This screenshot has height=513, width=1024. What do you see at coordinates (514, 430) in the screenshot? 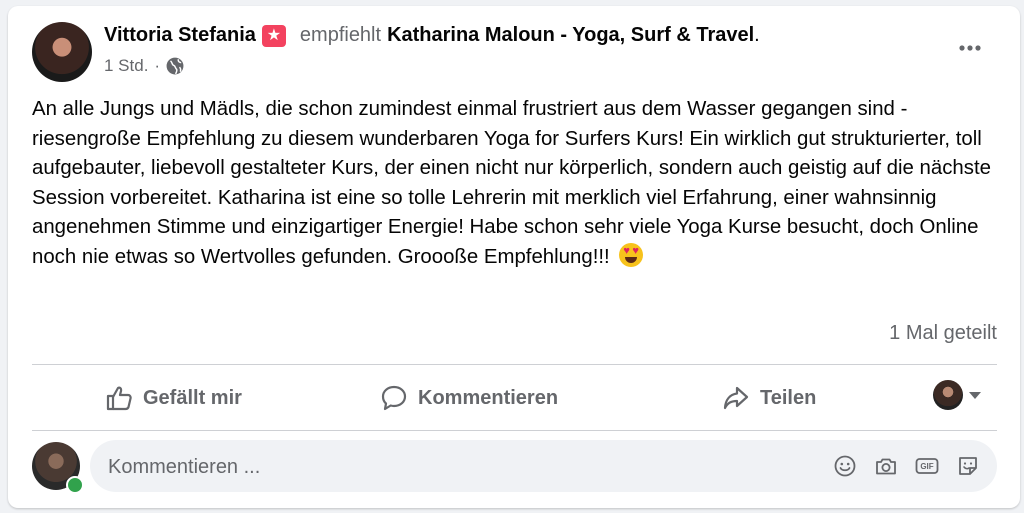
I see `divider-bottom` at bounding box center [514, 430].